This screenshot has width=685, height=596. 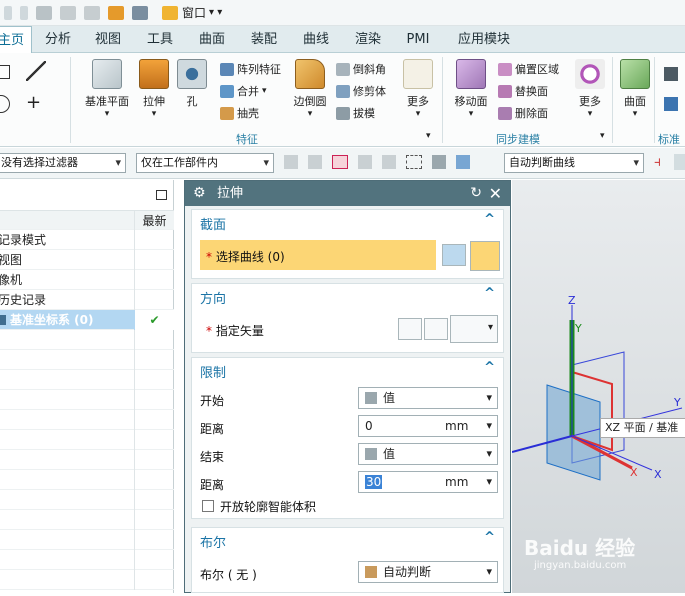 What do you see at coordinates (194, 12) in the screenshot?
I see `window-menu: 窗口` at bounding box center [194, 12].